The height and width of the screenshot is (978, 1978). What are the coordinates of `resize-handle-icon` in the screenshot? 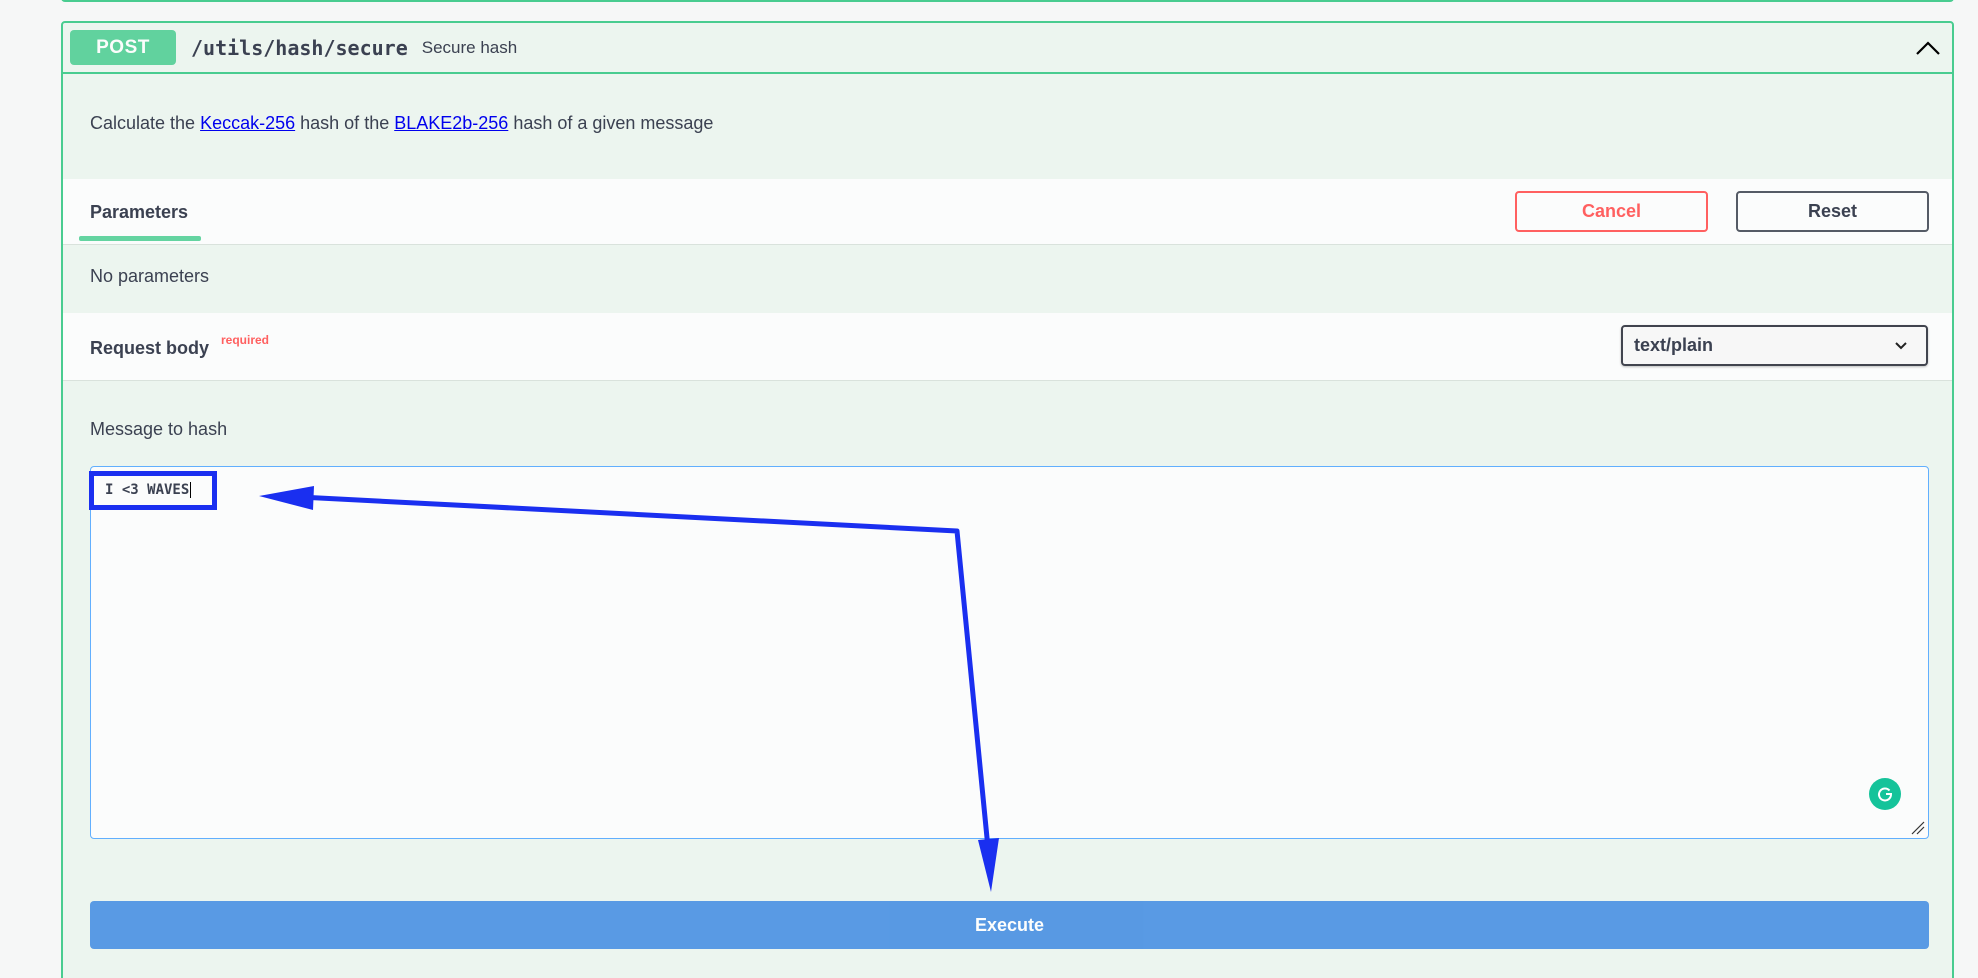 It's located at (1918, 828).